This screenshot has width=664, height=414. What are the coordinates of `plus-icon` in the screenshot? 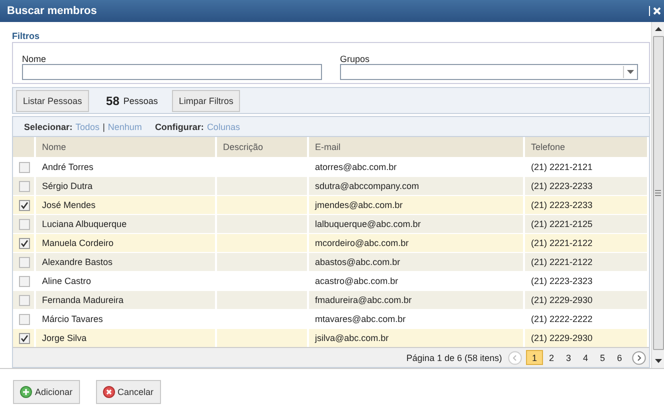 It's located at (26, 392).